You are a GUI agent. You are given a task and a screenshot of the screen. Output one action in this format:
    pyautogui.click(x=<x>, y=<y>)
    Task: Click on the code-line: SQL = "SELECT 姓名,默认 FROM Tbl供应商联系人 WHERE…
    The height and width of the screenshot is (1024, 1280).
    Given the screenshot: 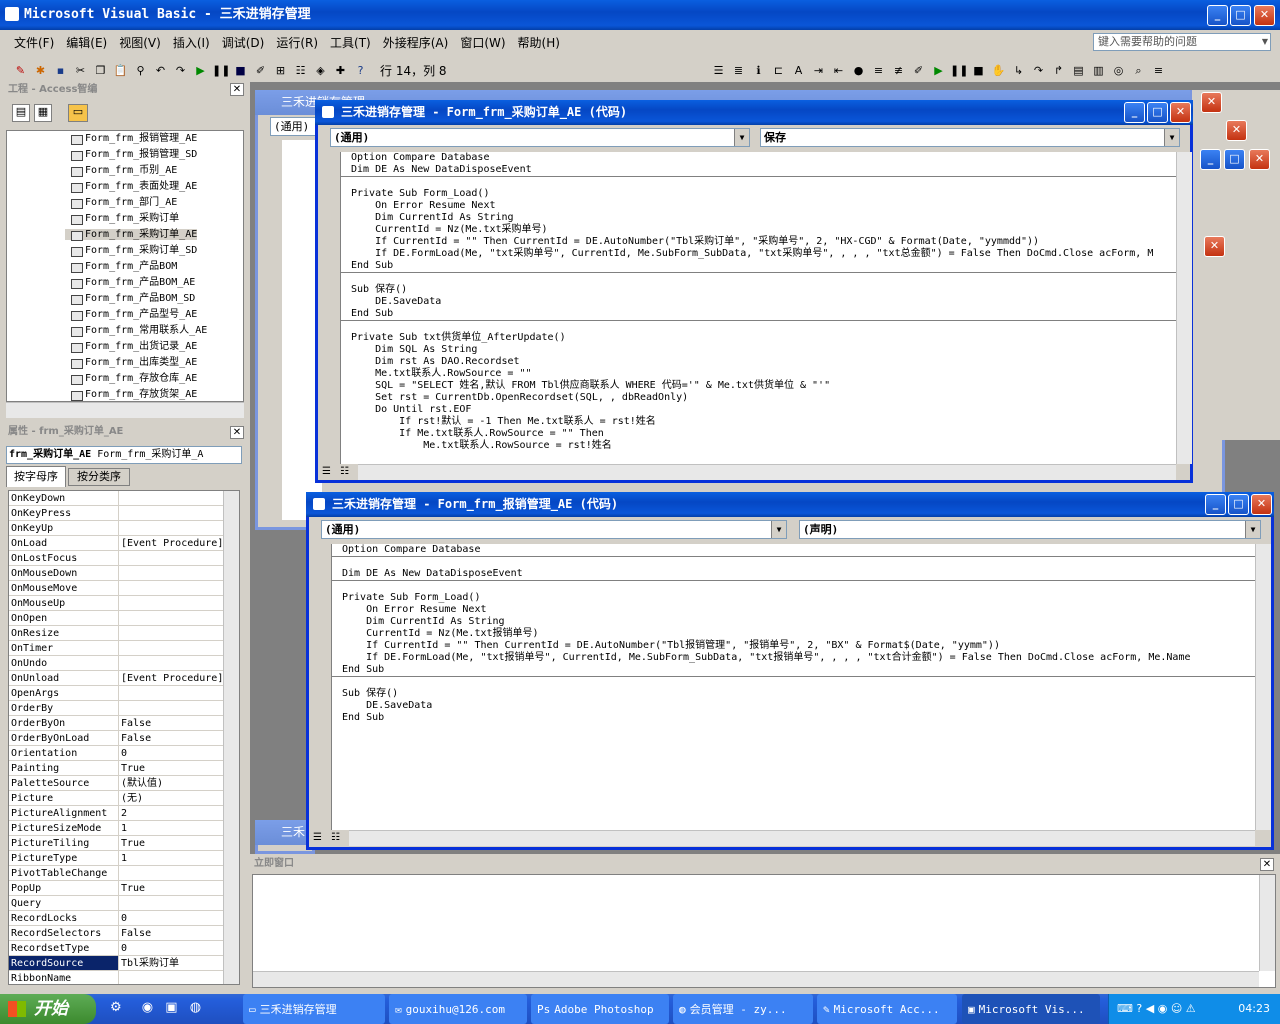 What is the action you would take?
    pyautogui.click(x=758, y=386)
    